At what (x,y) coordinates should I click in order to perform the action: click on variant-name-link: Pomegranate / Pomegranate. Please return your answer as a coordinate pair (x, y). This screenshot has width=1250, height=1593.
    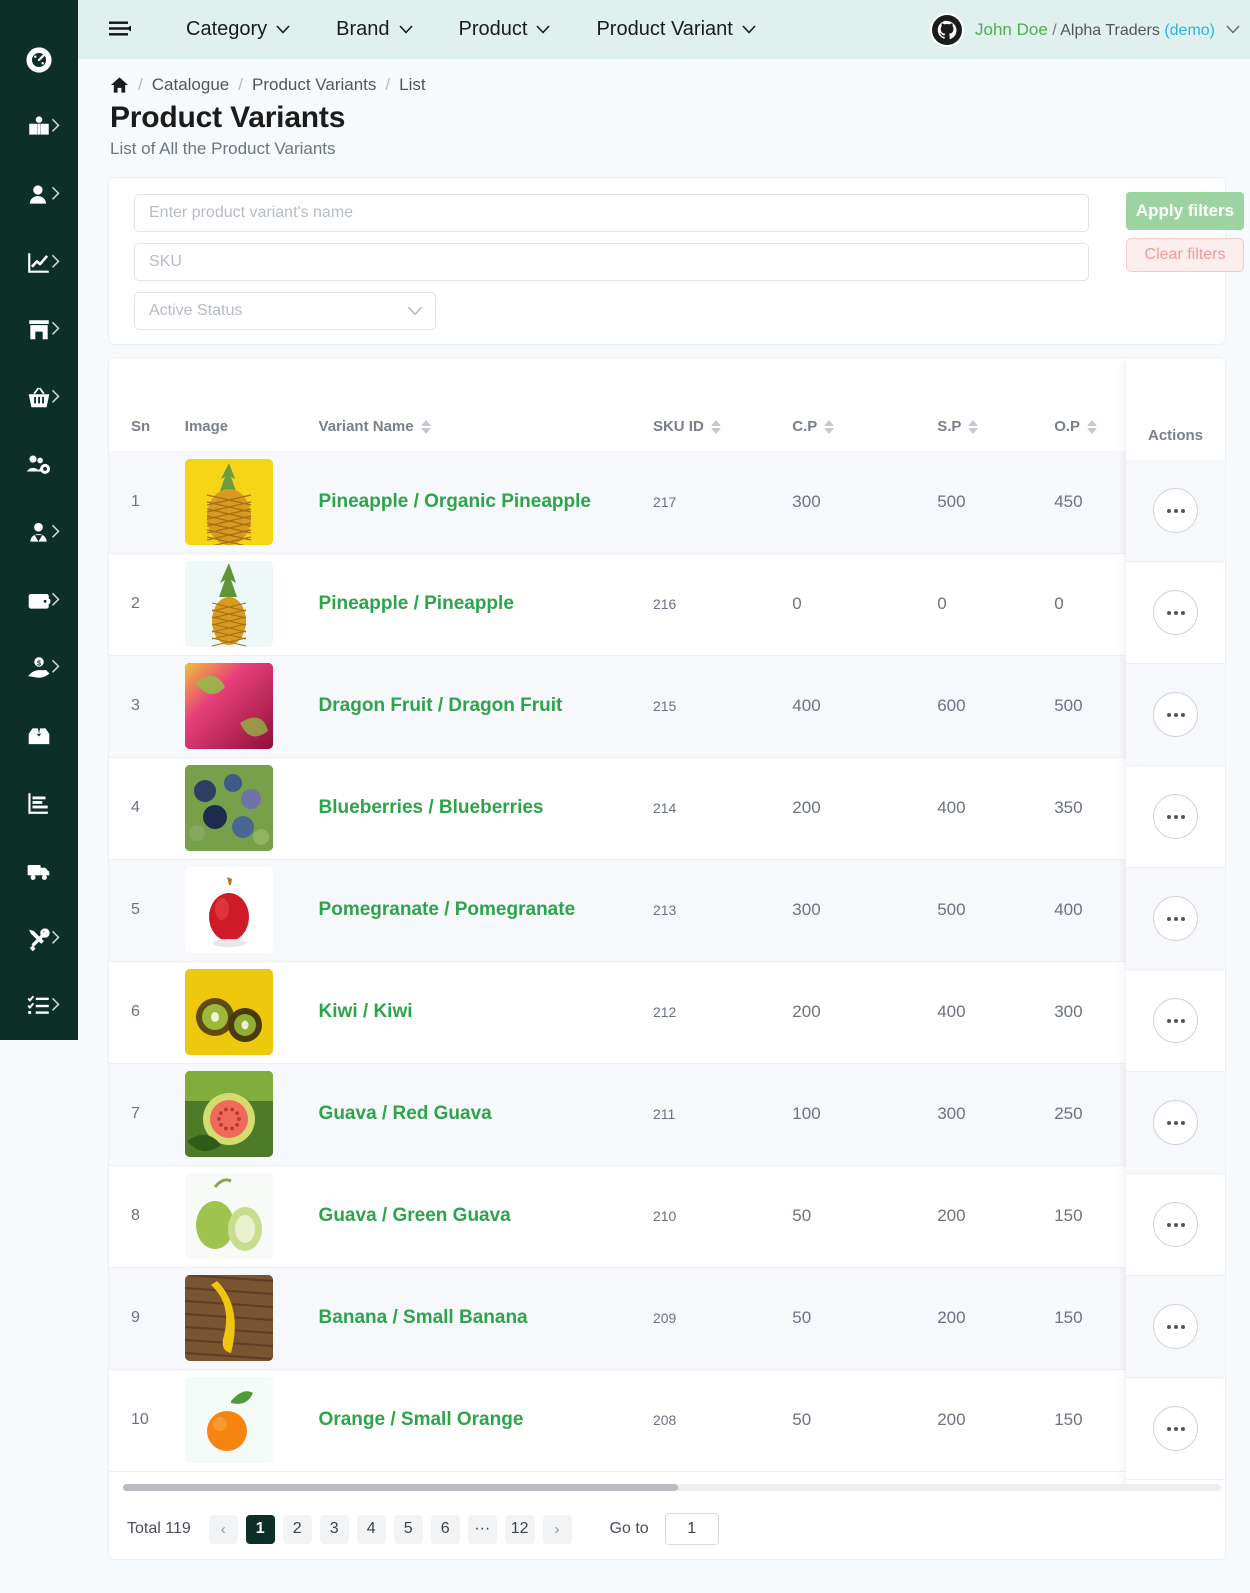
    Looking at the image, I should click on (486, 910).